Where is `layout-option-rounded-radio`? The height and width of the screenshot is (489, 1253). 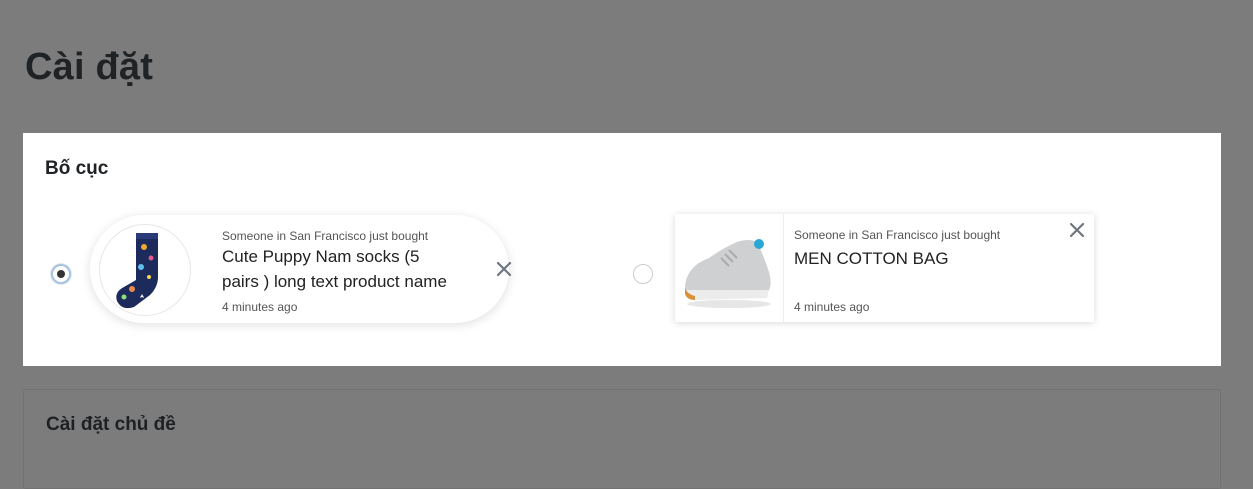 layout-option-rounded-radio is located at coordinates (61, 274).